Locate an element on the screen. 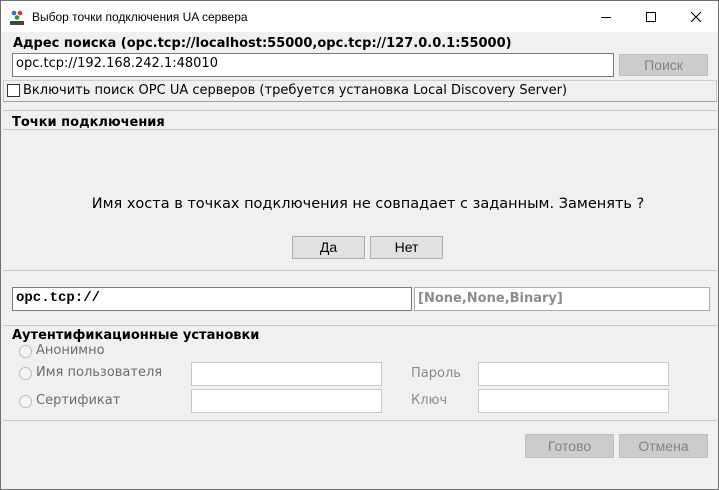 The width and height of the screenshot is (719, 490). certificate-radio is located at coordinates (25, 401).